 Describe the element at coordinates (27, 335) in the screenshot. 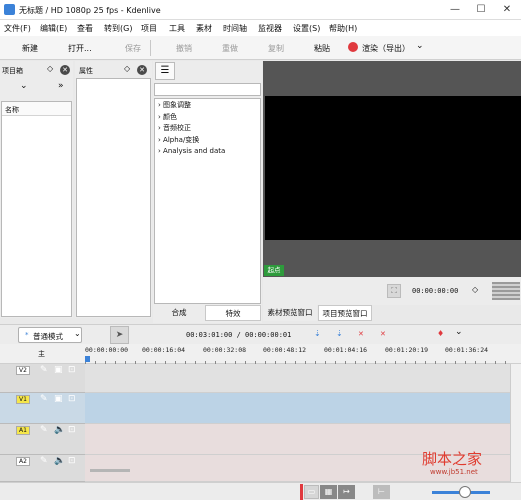

I see `edit-mode-icon: *` at that location.